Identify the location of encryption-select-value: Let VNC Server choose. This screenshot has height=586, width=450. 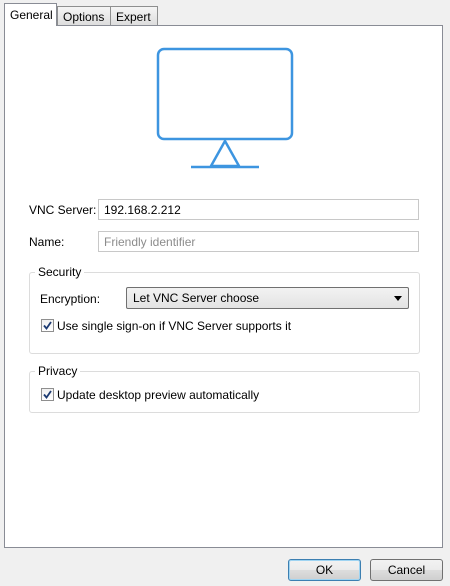
(196, 298).